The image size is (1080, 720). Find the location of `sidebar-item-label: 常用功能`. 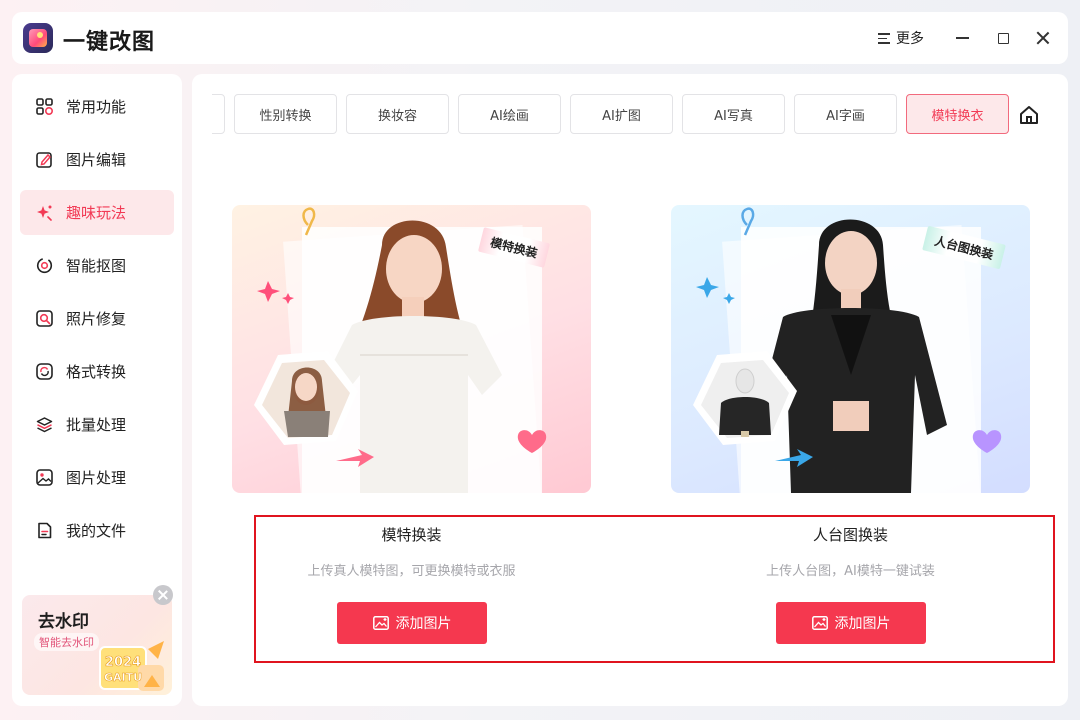

sidebar-item-label: 常用功能 is located at coordinates (96, 107).